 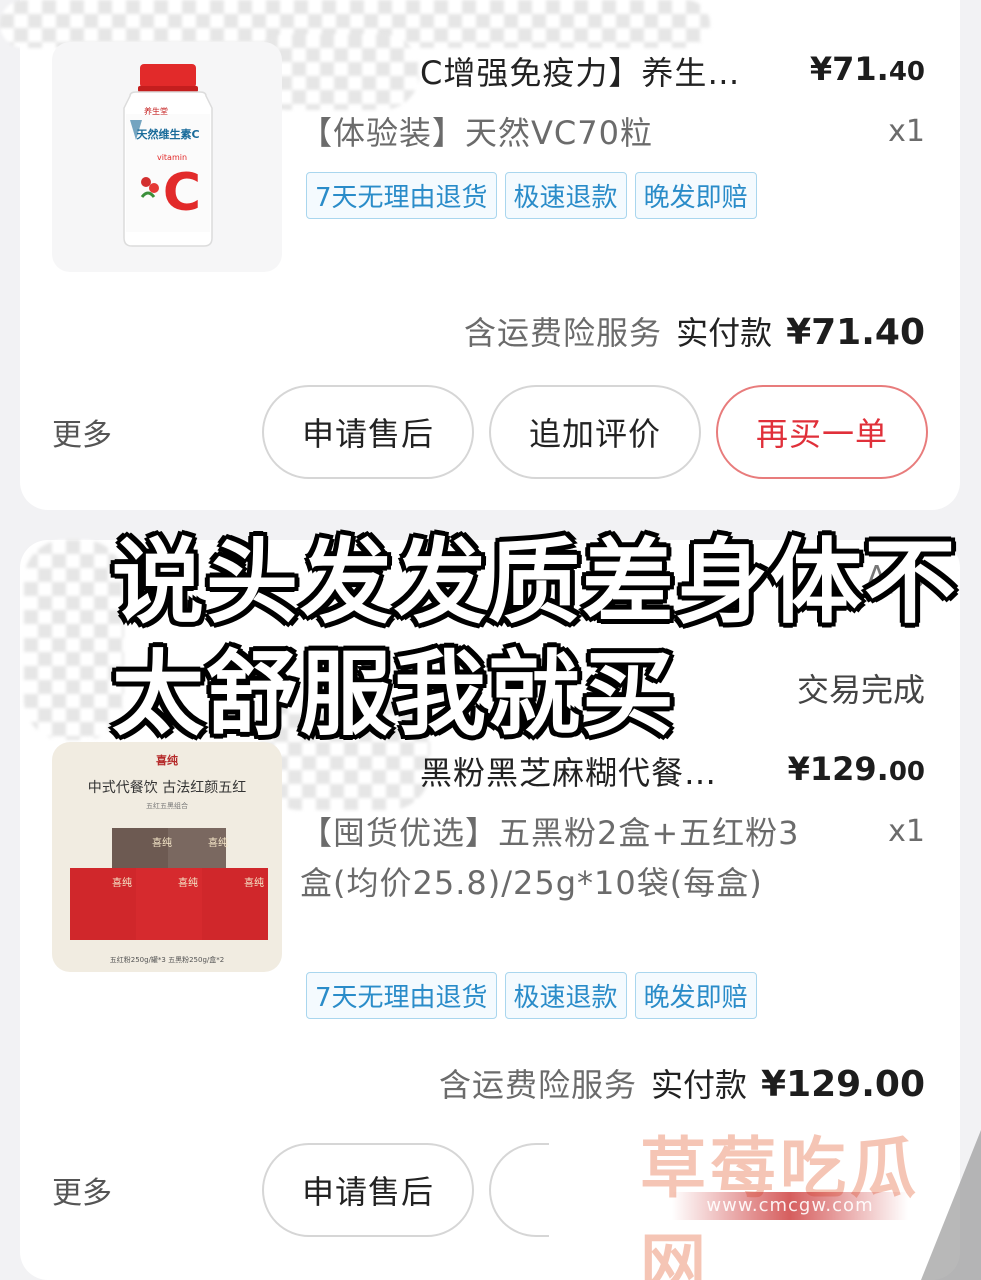 What do you see at coordinates (167, 760) in the screenshot?
I see `food-brand: 喜纯` at bounding box center [167, 760].